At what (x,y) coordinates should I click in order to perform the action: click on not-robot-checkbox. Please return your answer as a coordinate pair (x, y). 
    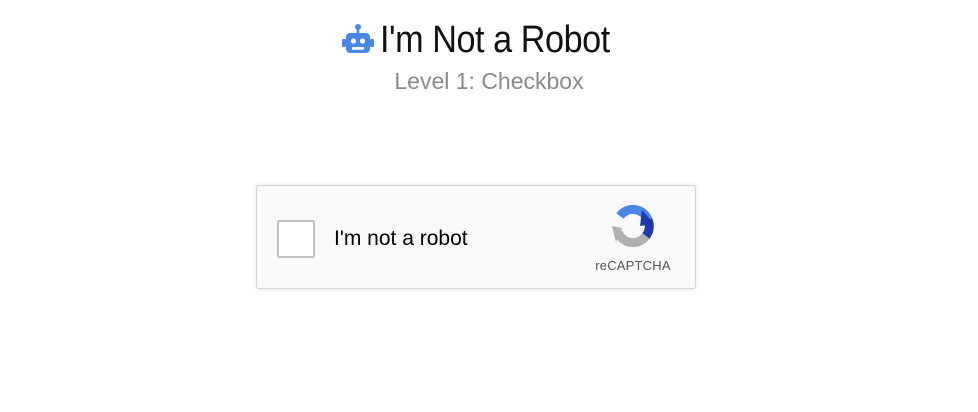
    Looking at the image, I should click on (296, 239).